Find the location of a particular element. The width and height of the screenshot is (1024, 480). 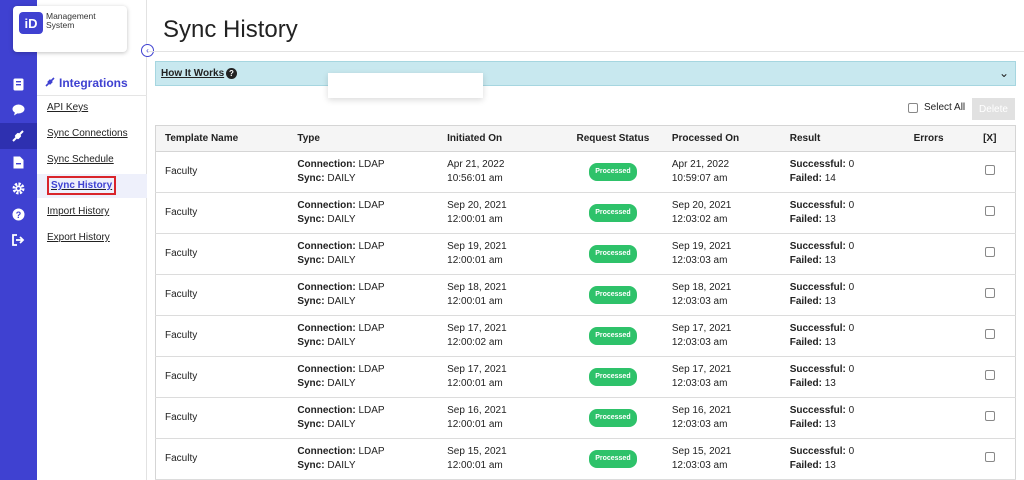

col-request-status: Request Status is located at coordinates (612, 138).